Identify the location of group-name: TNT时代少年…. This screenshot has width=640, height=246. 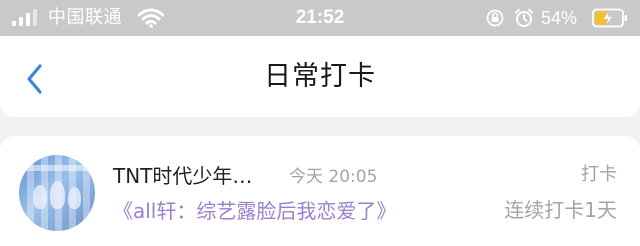
(182, 176).